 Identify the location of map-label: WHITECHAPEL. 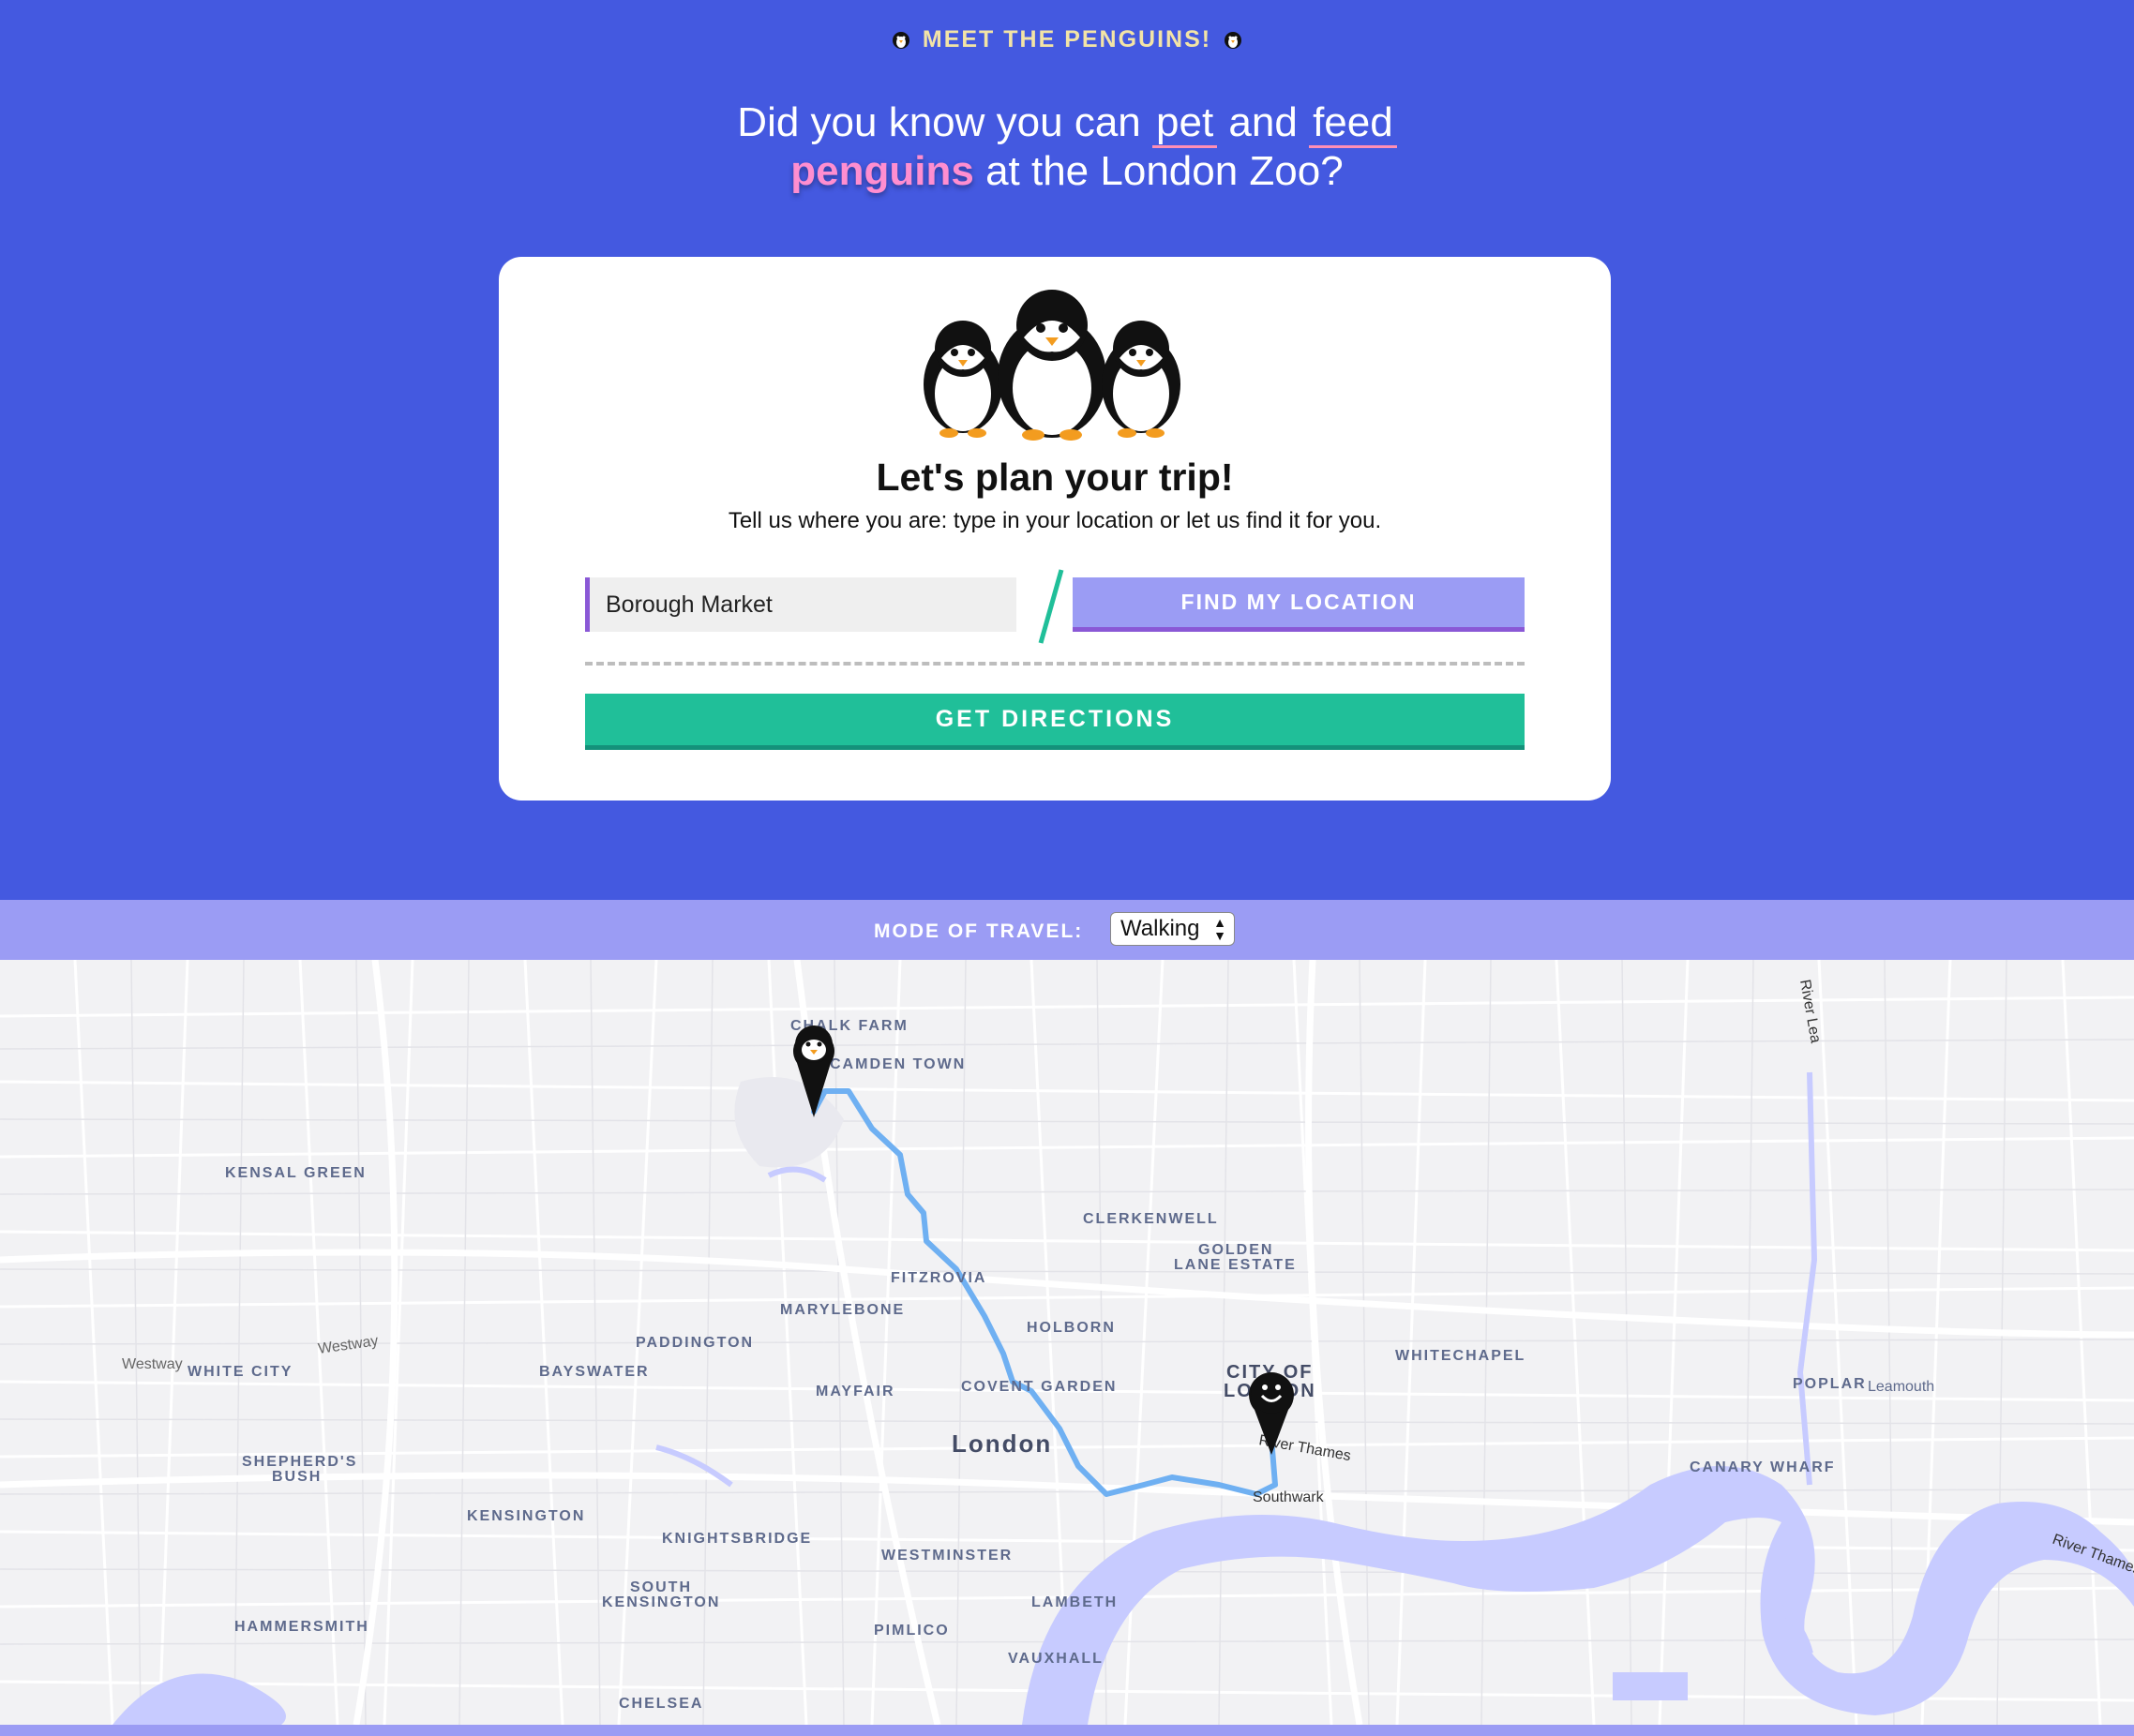
(1460, 1356).